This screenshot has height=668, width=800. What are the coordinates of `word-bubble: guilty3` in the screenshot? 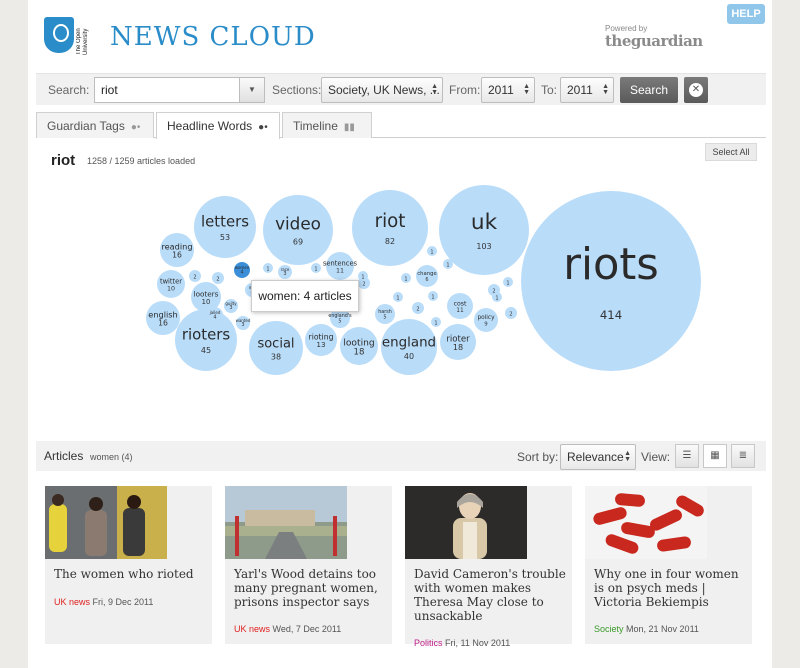 It's located at (231, 306).